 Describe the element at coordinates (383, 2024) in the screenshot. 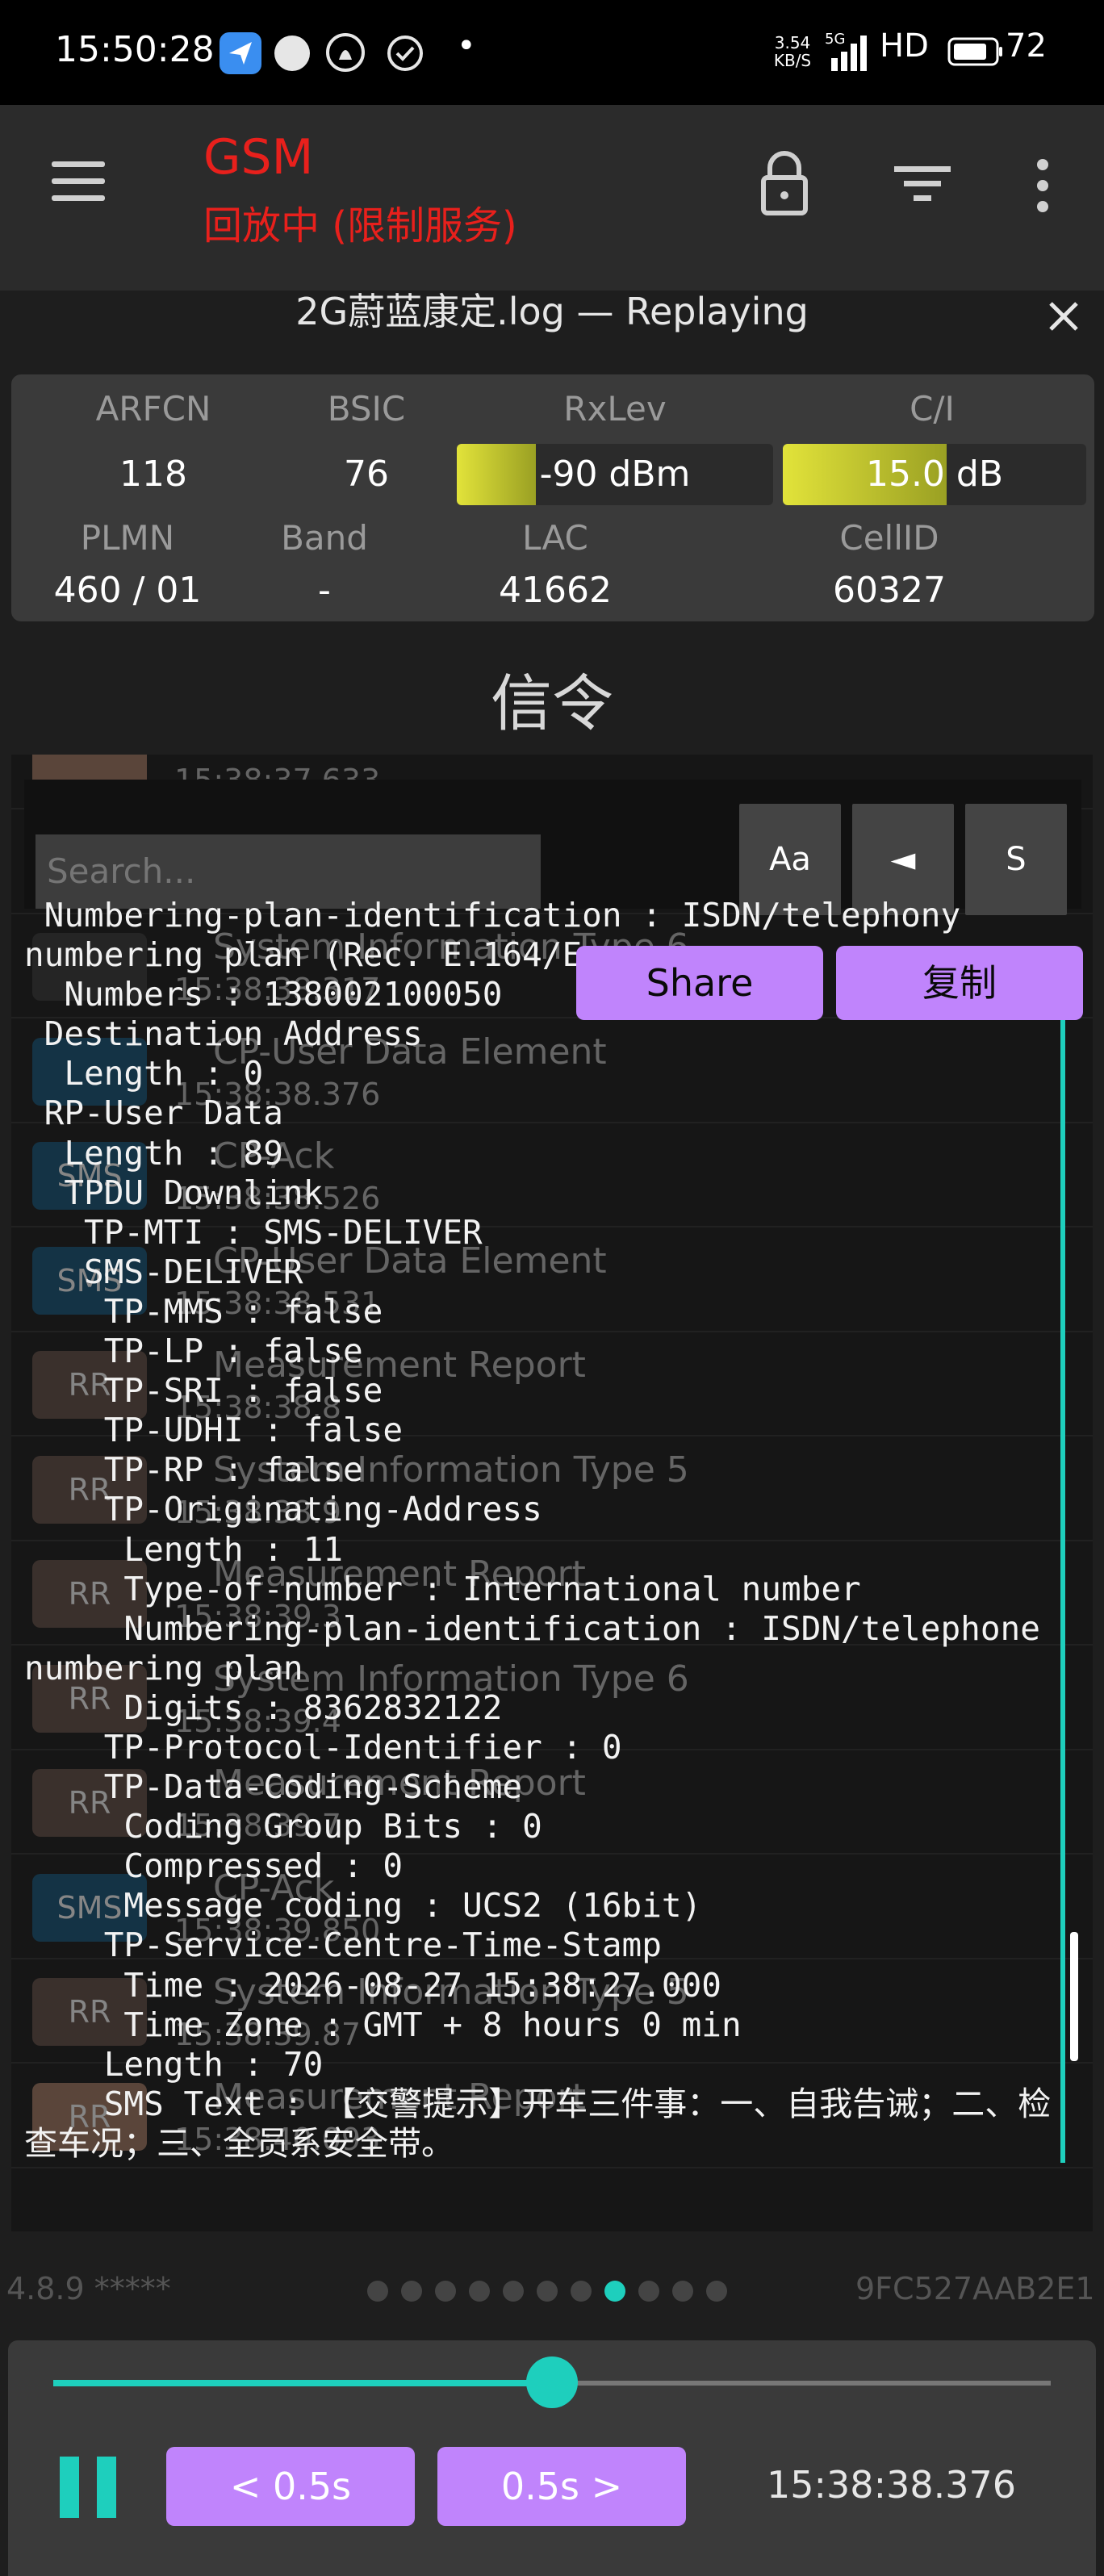

I see `detail-line: Time Zone : GMT + 8 hours 0 min` at that location.